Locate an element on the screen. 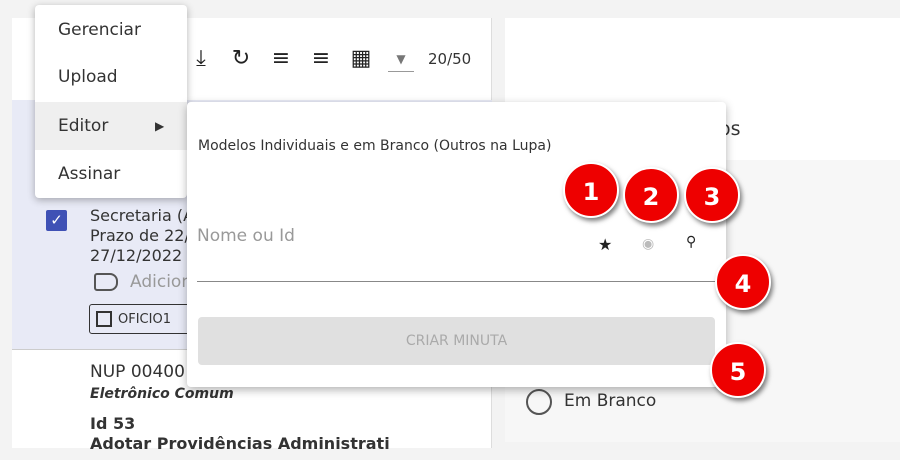 The image size is (900, 460). pdf-icon is located at coordinates (104, 319).